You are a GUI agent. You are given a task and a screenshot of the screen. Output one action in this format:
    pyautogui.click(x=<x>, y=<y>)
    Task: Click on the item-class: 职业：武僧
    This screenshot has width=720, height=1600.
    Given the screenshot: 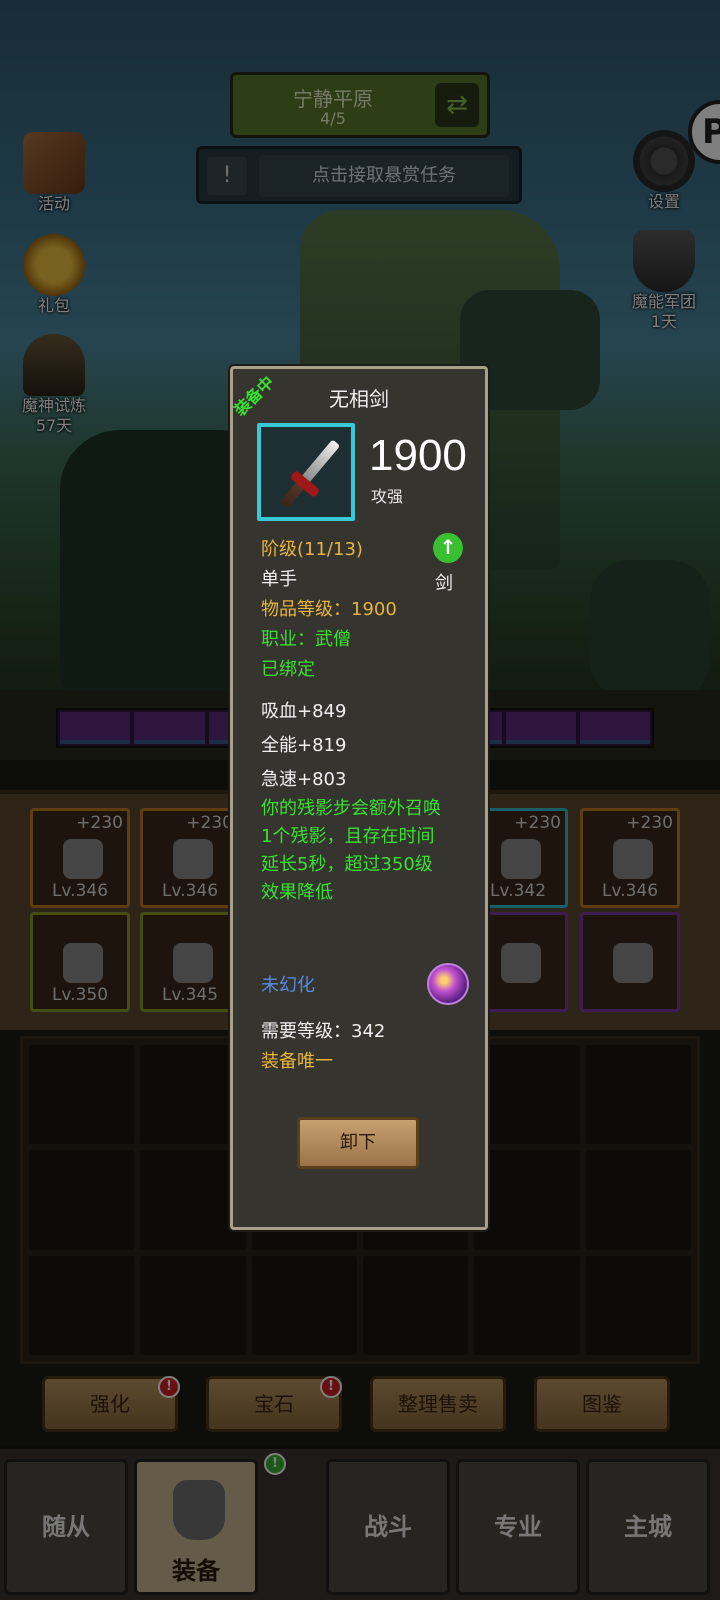 What is the action you would take?
    pyautogui.click(x=306, y=639)
    